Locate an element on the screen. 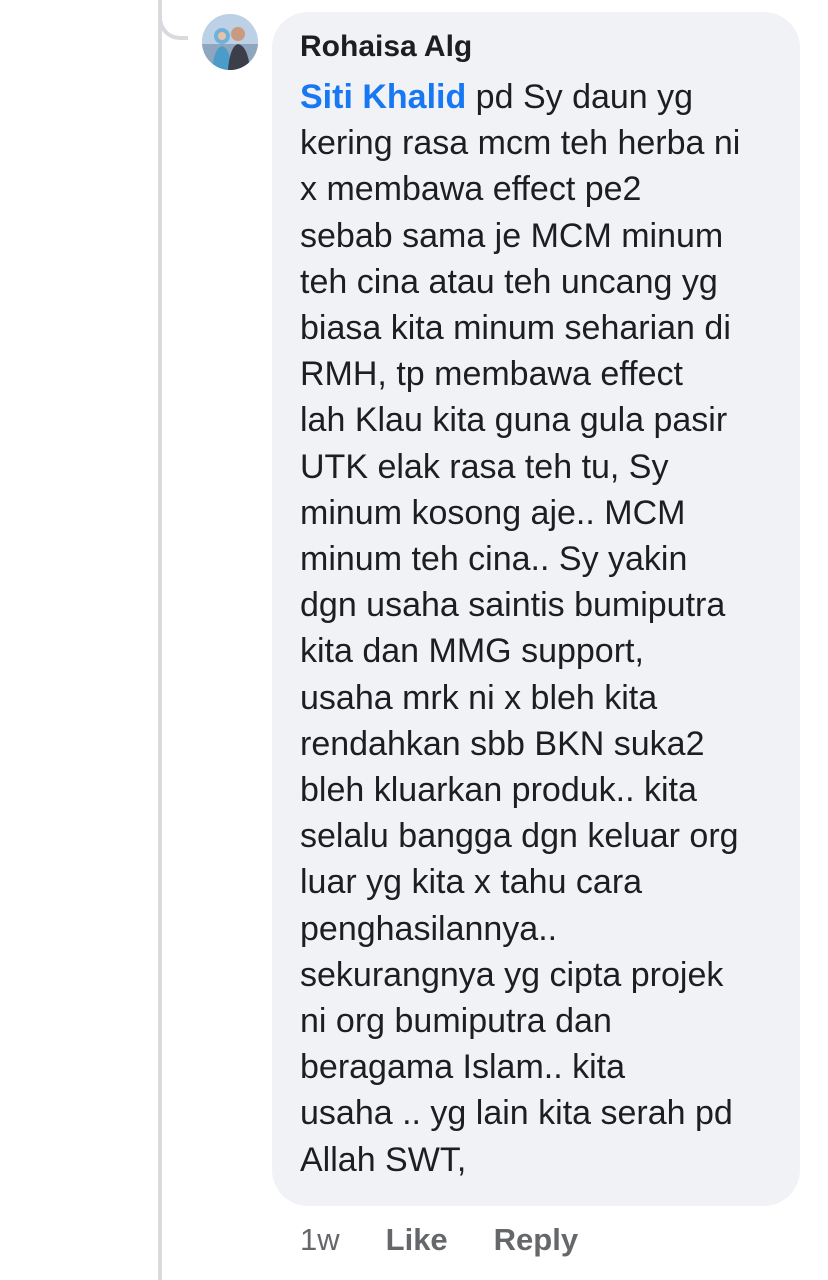  comment-line: UTK elak rasa teh tu, Sy is located at coordinates (484, 466).